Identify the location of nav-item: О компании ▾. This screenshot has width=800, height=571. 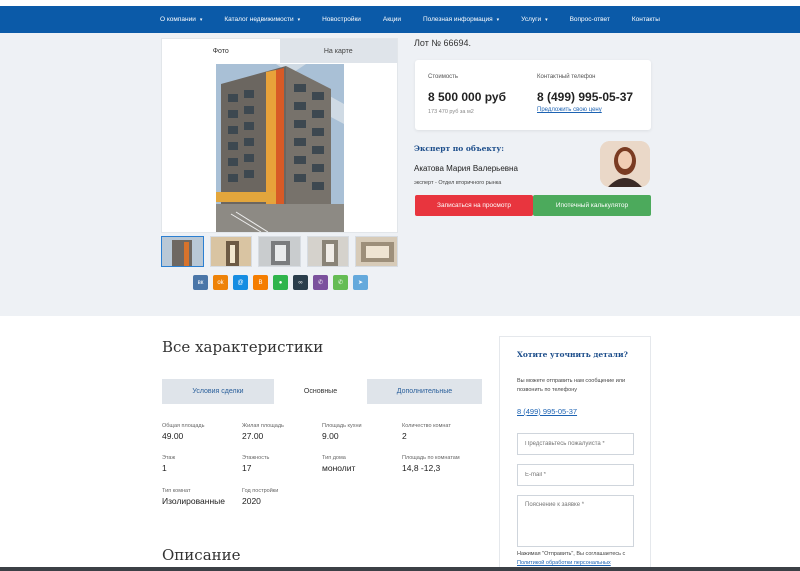
(181, 19).